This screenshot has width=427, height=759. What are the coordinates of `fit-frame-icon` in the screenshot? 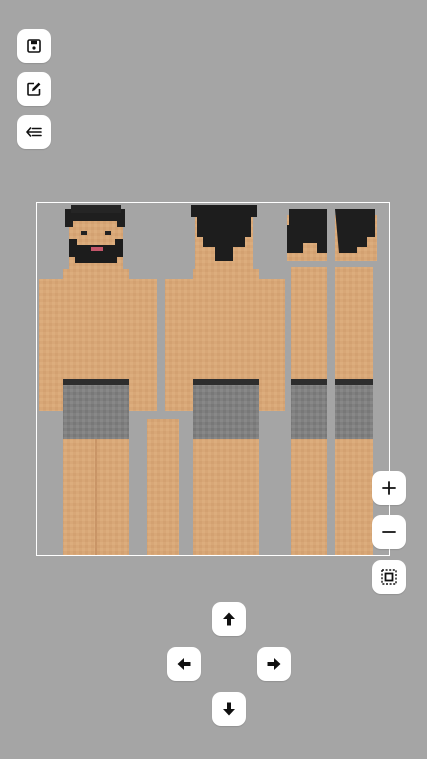 It's located at (389, 577).